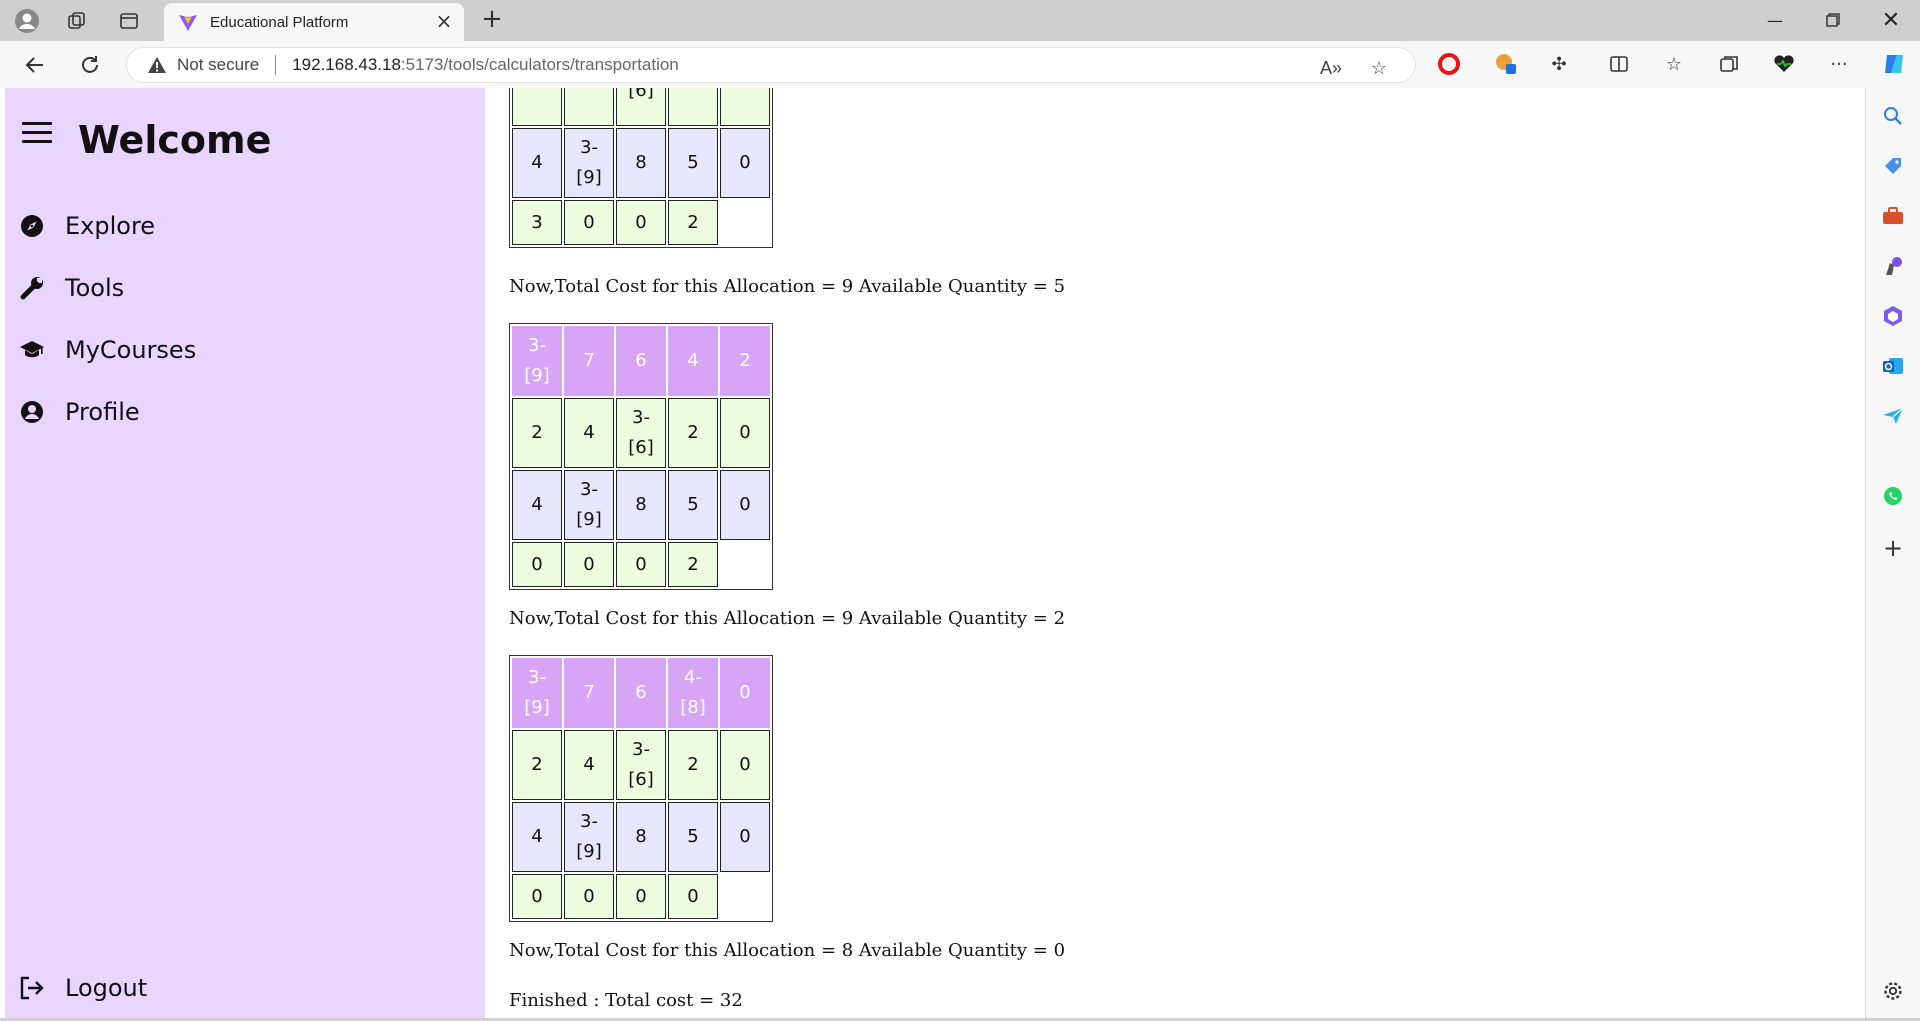 The width and height of the screenshot is (1920, 1021). I want to click on outlook-icon, so click(1893, 366).